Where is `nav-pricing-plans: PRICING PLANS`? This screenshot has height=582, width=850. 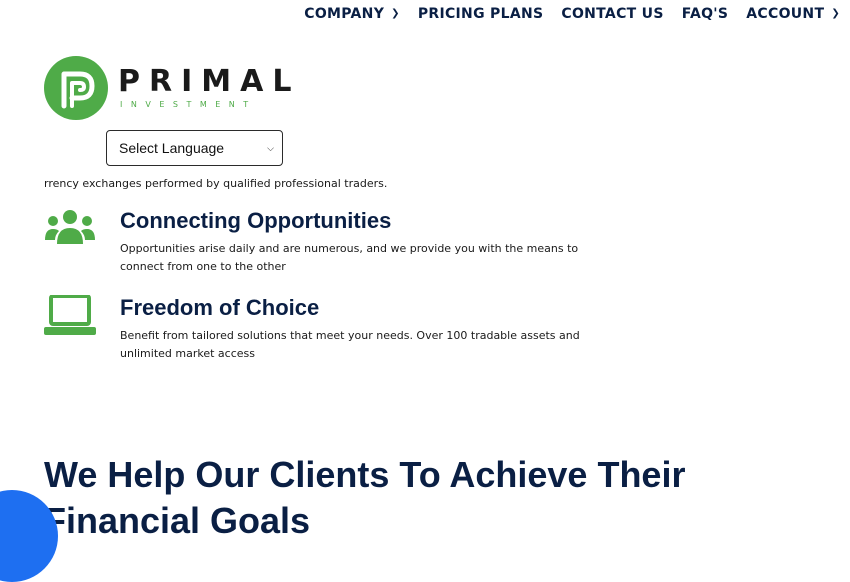 nav-pricing-plans: PRICING PLANS is located at coordinates (481, 14).